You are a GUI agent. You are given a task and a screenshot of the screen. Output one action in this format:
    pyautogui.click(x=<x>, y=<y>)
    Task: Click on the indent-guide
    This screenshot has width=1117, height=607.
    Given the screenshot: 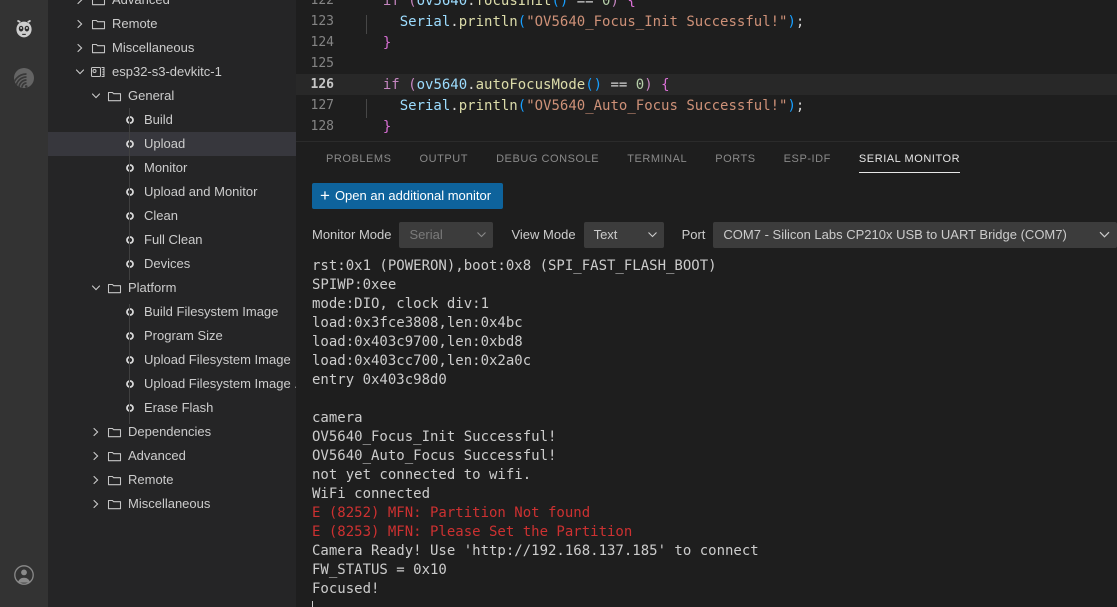 What is the action you would take?
    pyautogui.click(x=366, y=108)
    